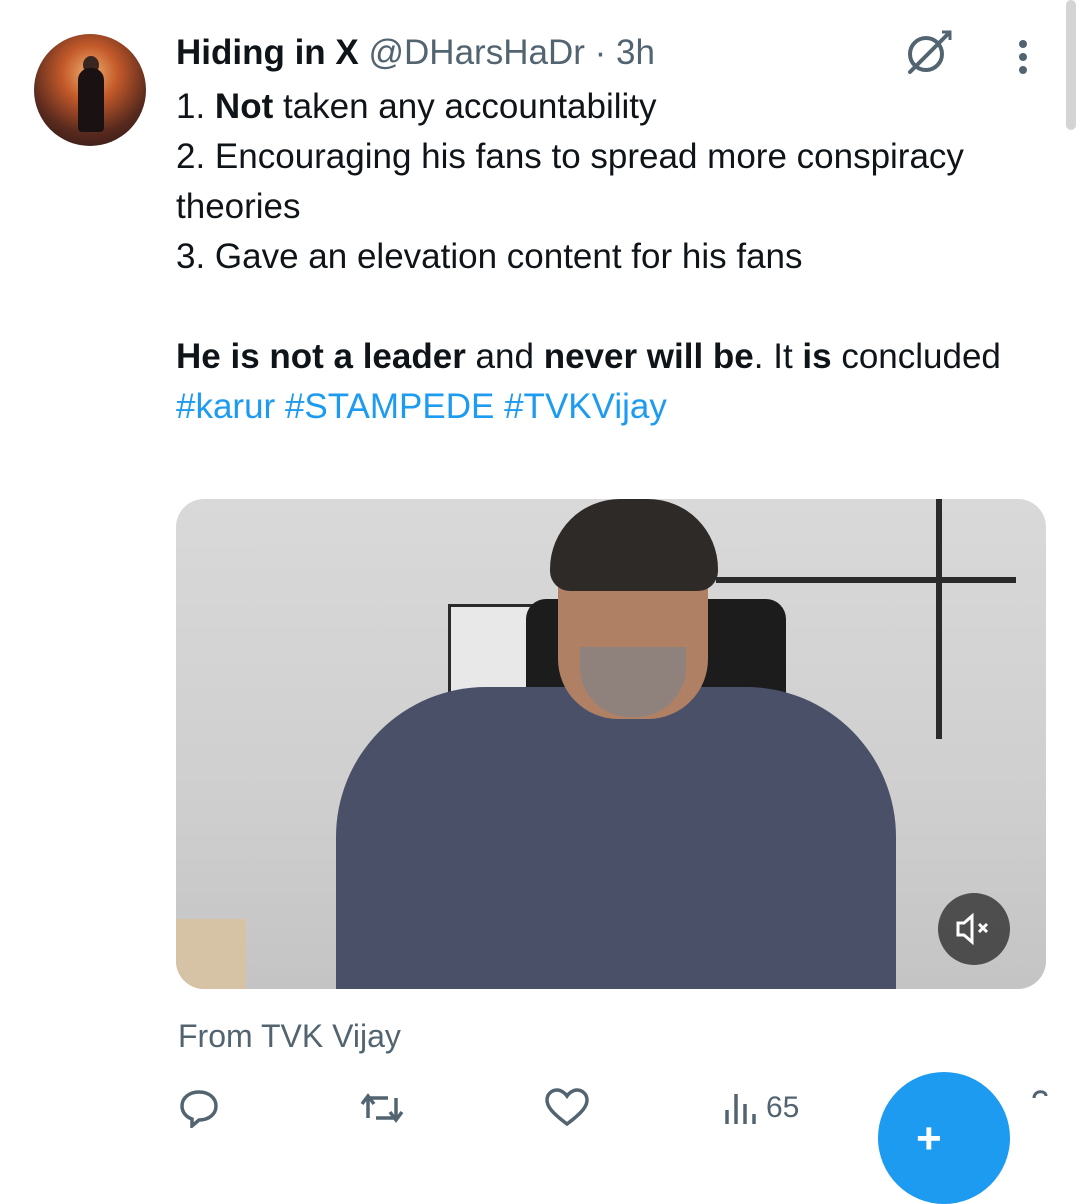 The width and height of the screenshot is (1080, 1204). What do you see at coordinates (740, 1109) in the screenshot?
I see `views-icon` at bounding box center [740, 1109].